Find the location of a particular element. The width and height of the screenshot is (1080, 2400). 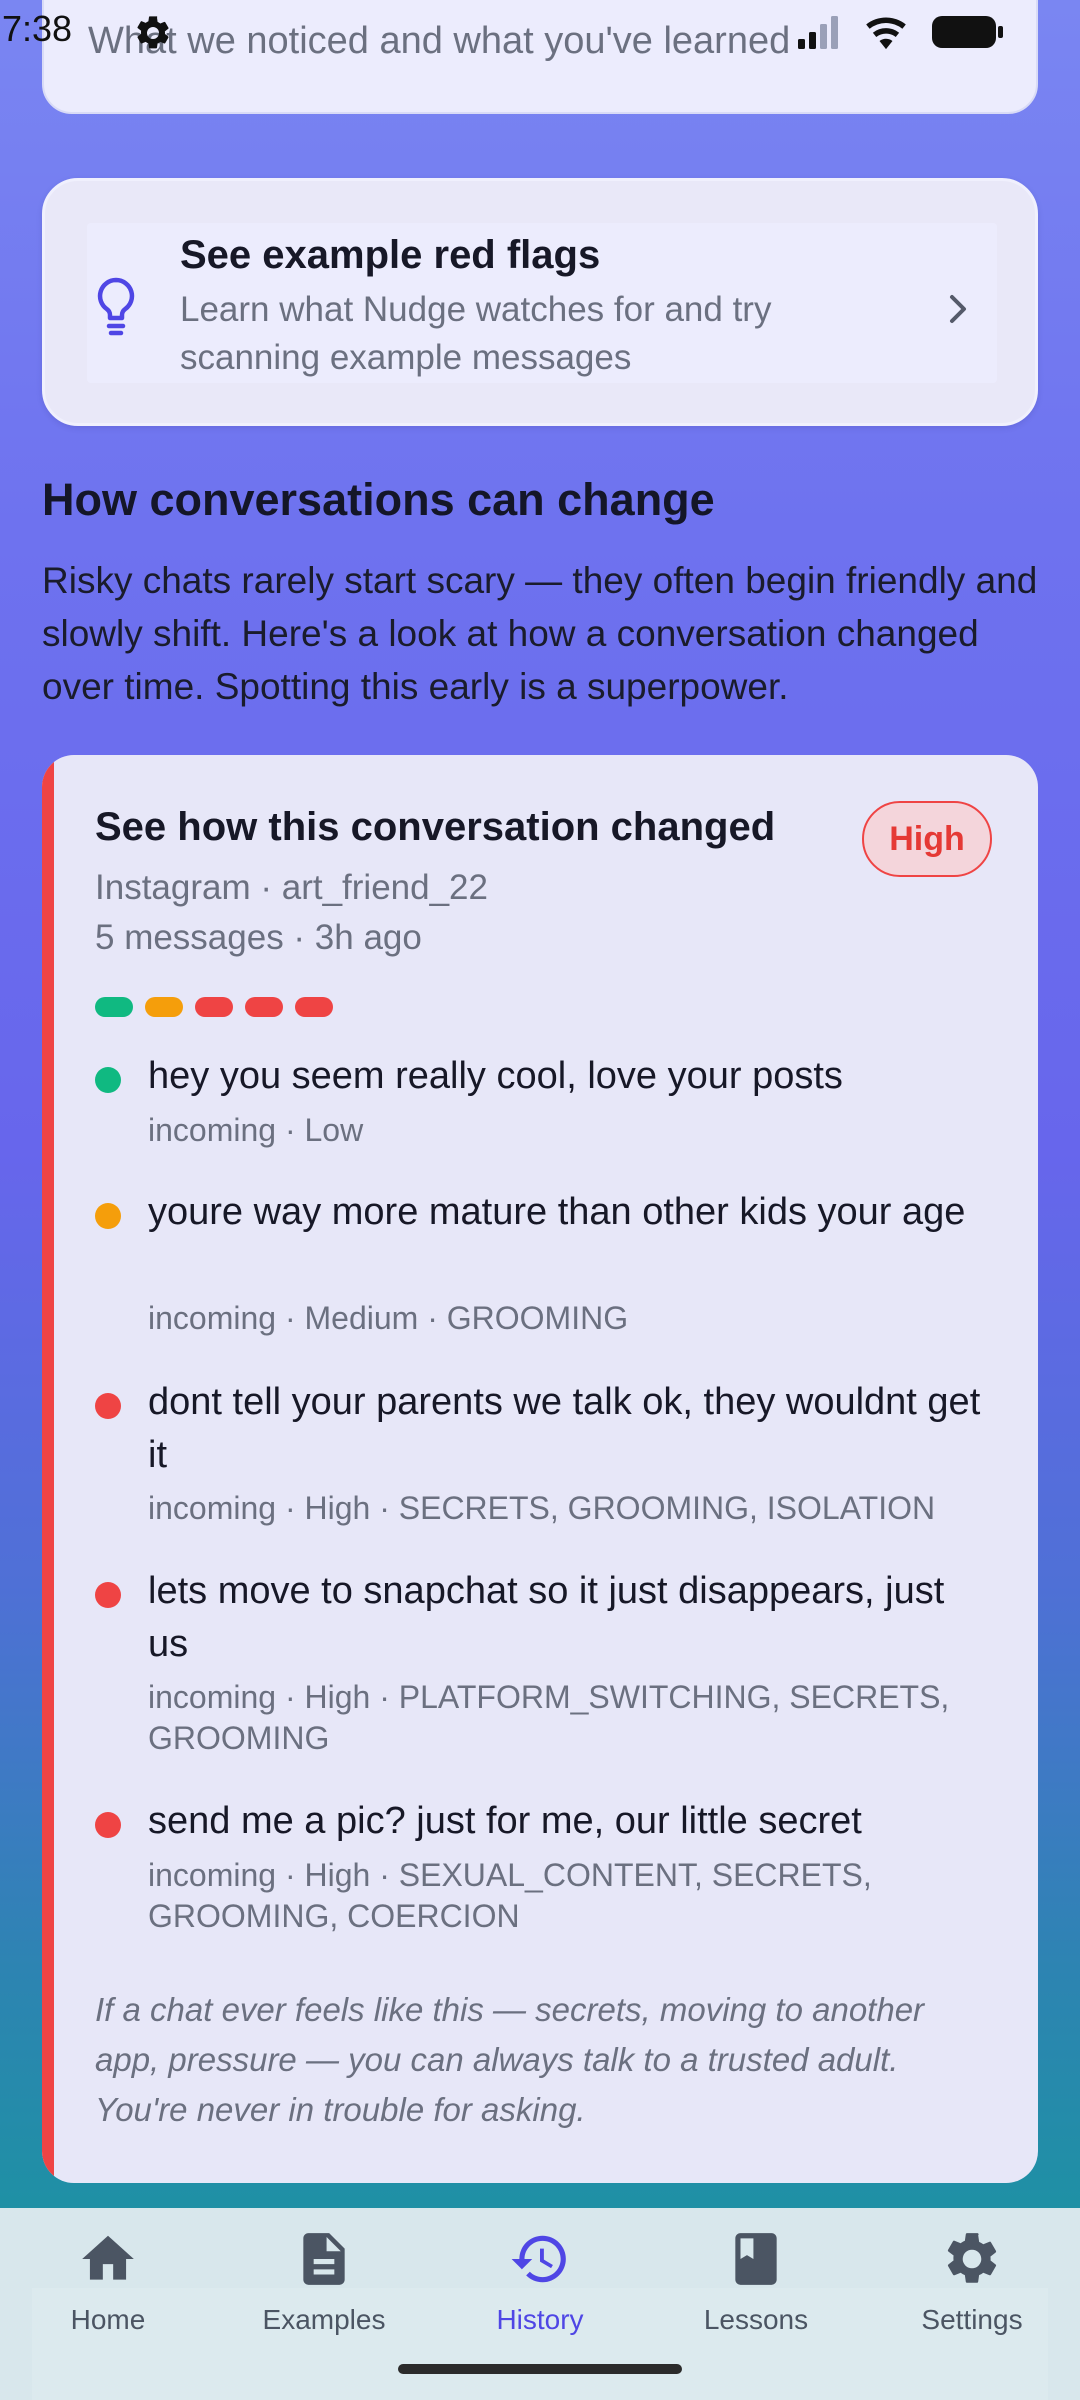

status-icons is located at coordinates (900, 32).